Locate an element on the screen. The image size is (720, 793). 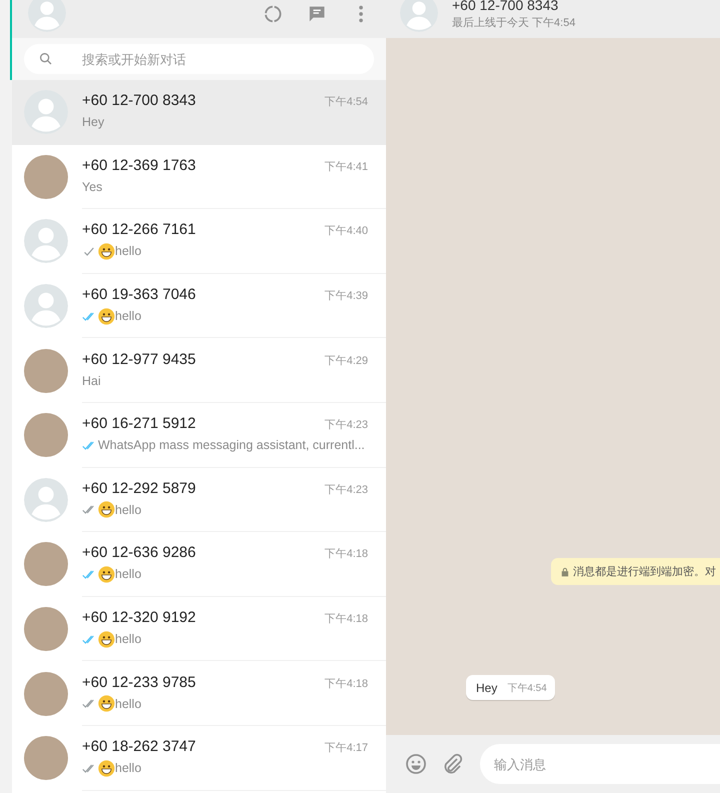
message-preview: Hai is located at coordinates (91, 381).